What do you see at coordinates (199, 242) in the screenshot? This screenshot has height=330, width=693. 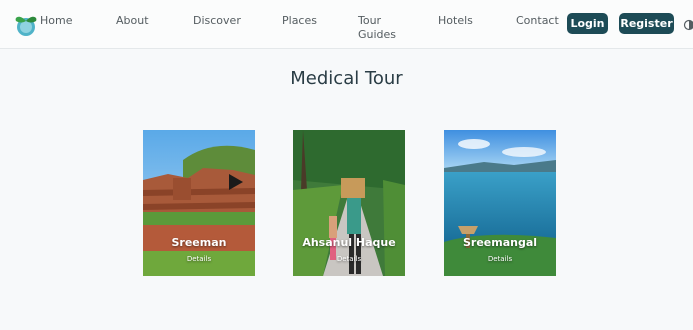 I see `card-title: Sreeman` at bounding box center [199, 242].